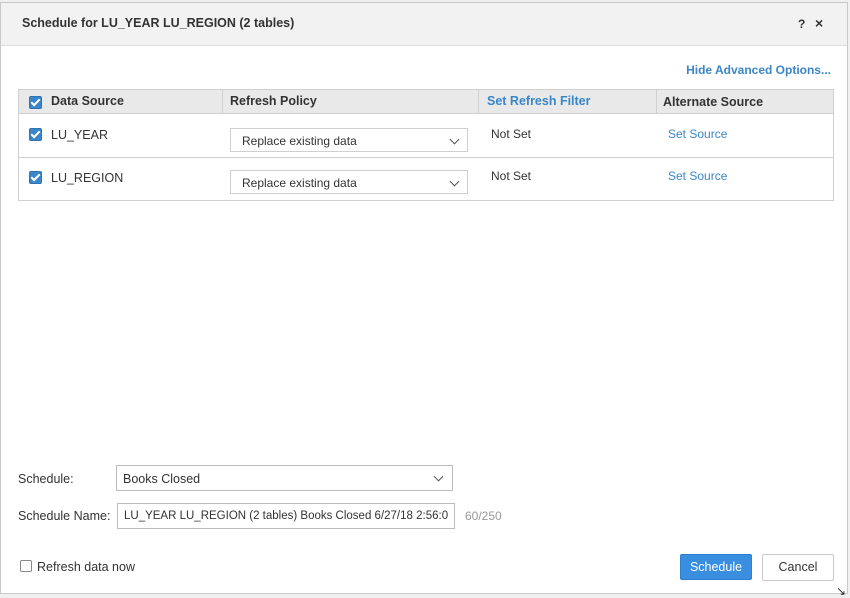 The image size is (850, 598). Describe the element at coordinates (64, 516) in the screenshot. I see `schedule-name-label: Schedule Name:` at that location.